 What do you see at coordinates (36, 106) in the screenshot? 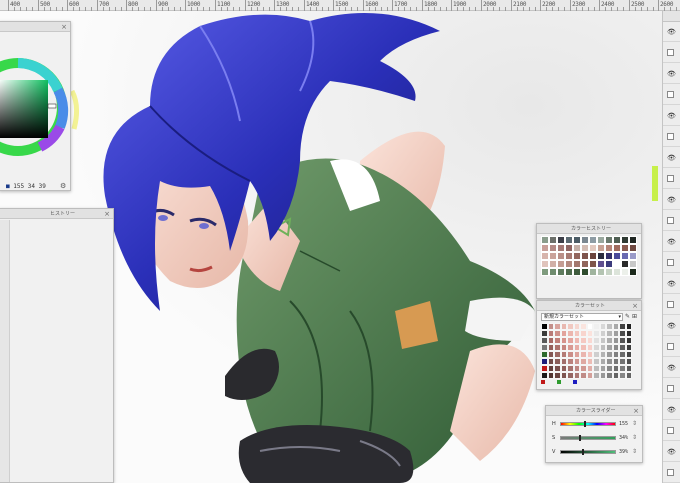
I see `color-wheel` at bounding box center [36, 106].